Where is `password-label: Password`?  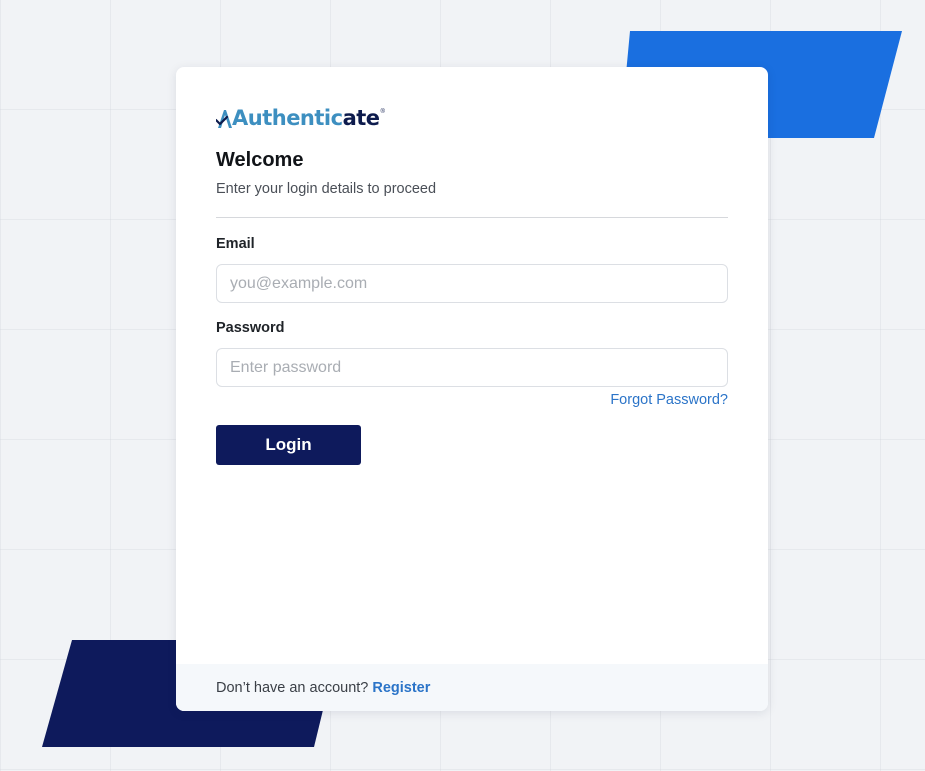
password-label: Password is located at coordinates (250, 328).